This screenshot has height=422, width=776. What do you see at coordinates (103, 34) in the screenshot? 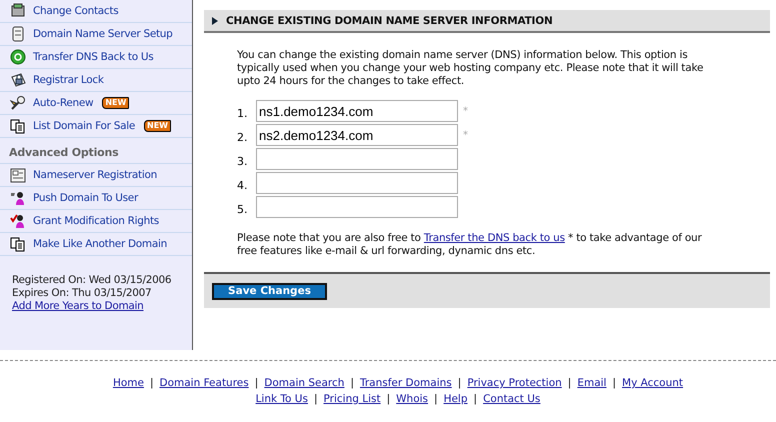
I see `menu-link: Domain Name Server Setup` at bounding box center [103, 34].